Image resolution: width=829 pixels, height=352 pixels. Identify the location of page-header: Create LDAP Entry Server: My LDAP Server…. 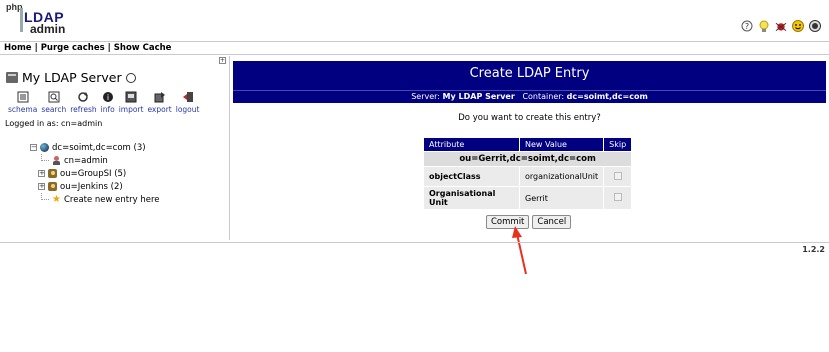
(529, 82).